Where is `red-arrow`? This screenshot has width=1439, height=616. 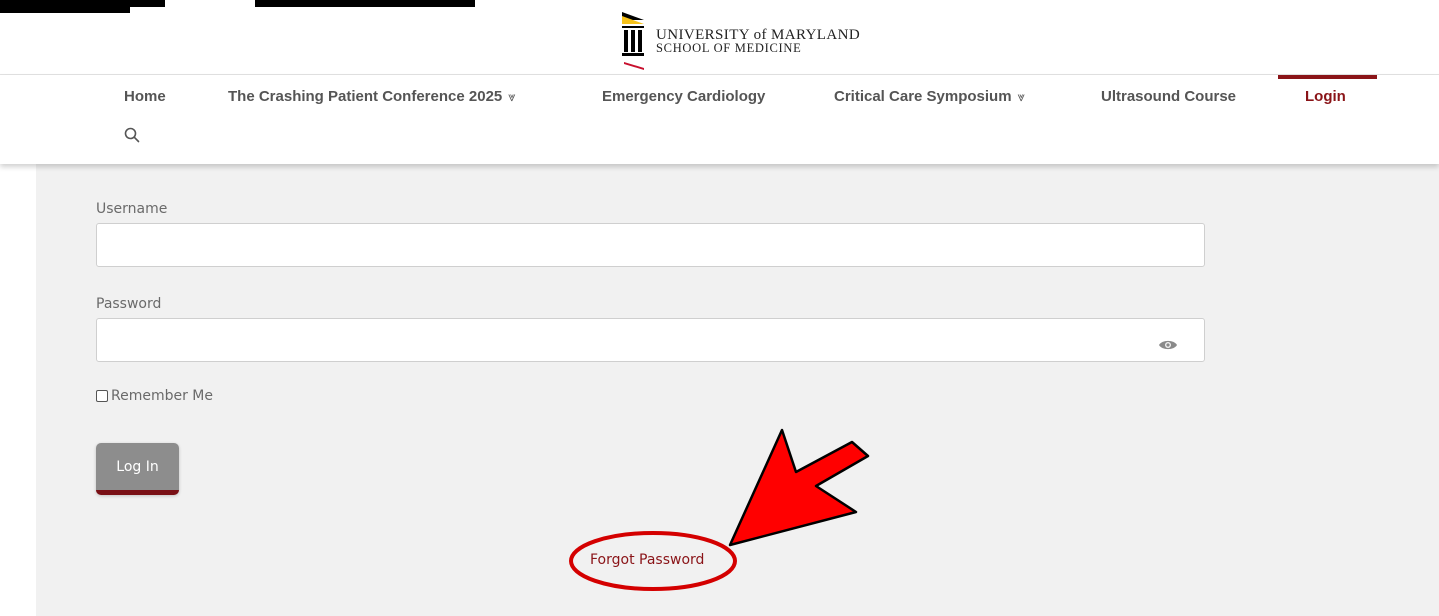
red-arrow is located at coordinates (799, 487).